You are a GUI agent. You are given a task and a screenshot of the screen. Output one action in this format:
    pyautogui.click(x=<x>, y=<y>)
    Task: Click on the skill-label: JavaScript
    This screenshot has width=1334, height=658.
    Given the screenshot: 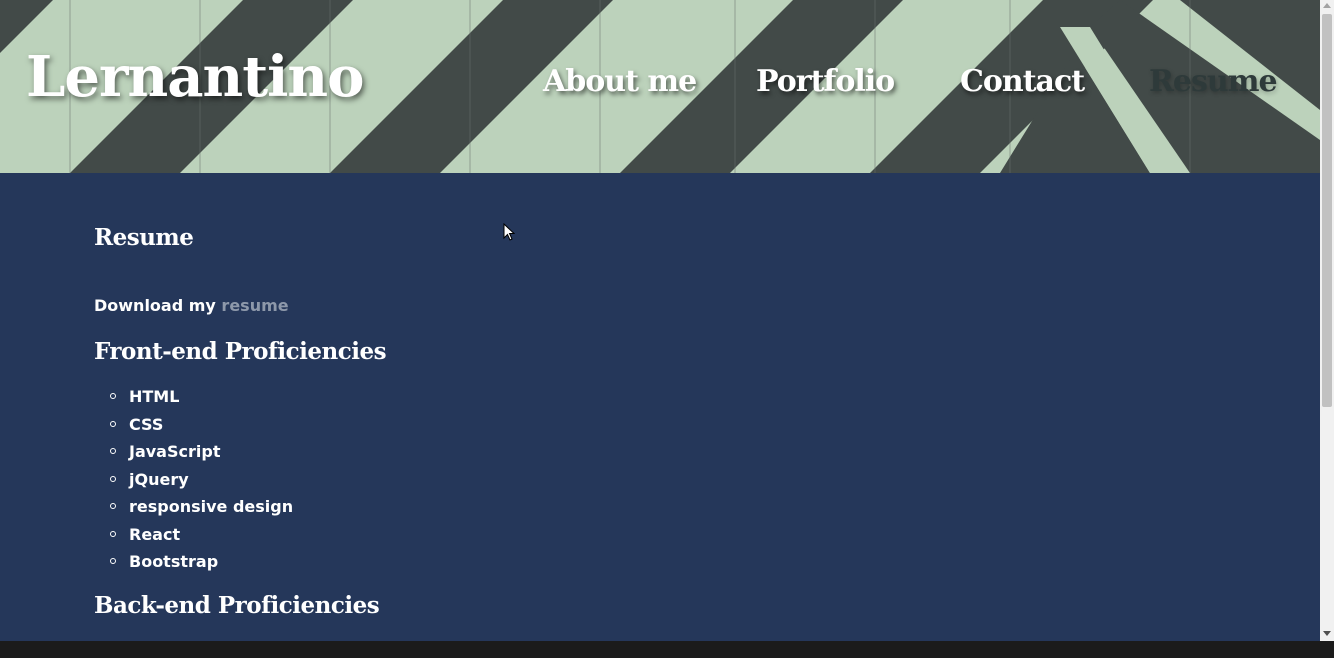 What is the action you would take?
    pyautogui.click(x=175, y=451)
    